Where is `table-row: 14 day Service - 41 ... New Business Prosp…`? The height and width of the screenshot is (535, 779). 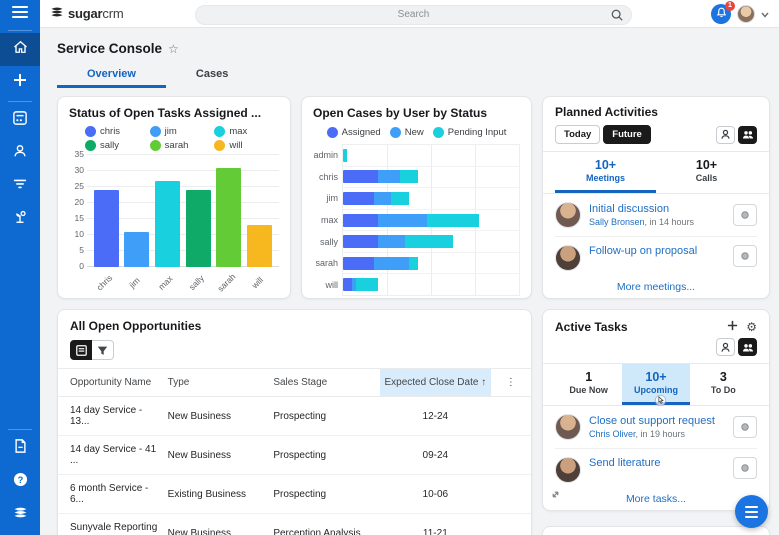 table-row: 14 day Service - 41 ... New Business Prosp… is located at coordinates (294, 455).